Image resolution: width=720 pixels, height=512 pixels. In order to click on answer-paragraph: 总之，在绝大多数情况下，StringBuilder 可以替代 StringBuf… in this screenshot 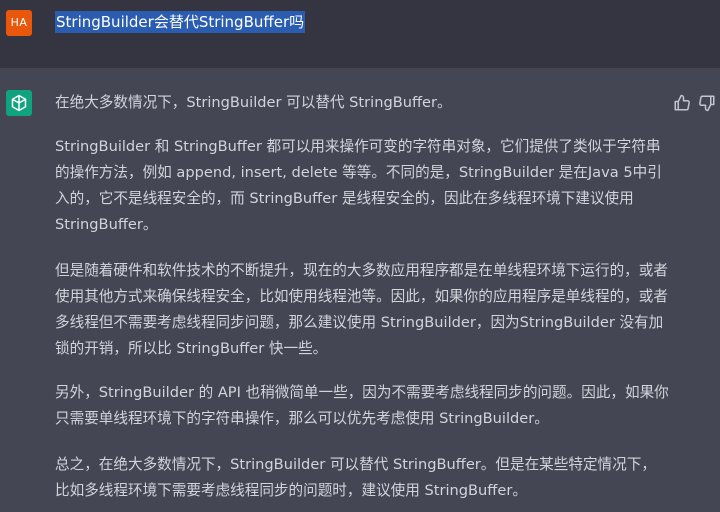, I will do `click(355, 477)`.